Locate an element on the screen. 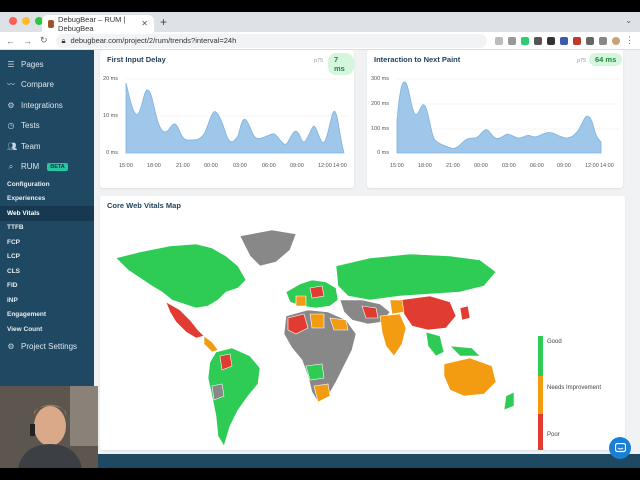 Image resolution: width=640 pixels, height=480 pixels. map-north-america is located at coordinates (181, 276).